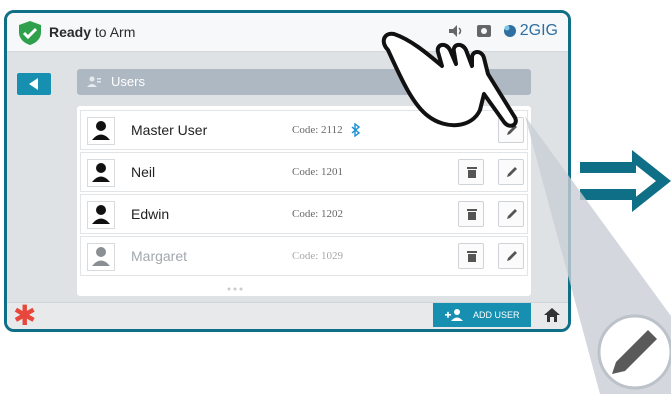  What do you see at coordinates (235, 289) in the screenshot?
I see `scroll-indicator` at bounding box center [235, 289].